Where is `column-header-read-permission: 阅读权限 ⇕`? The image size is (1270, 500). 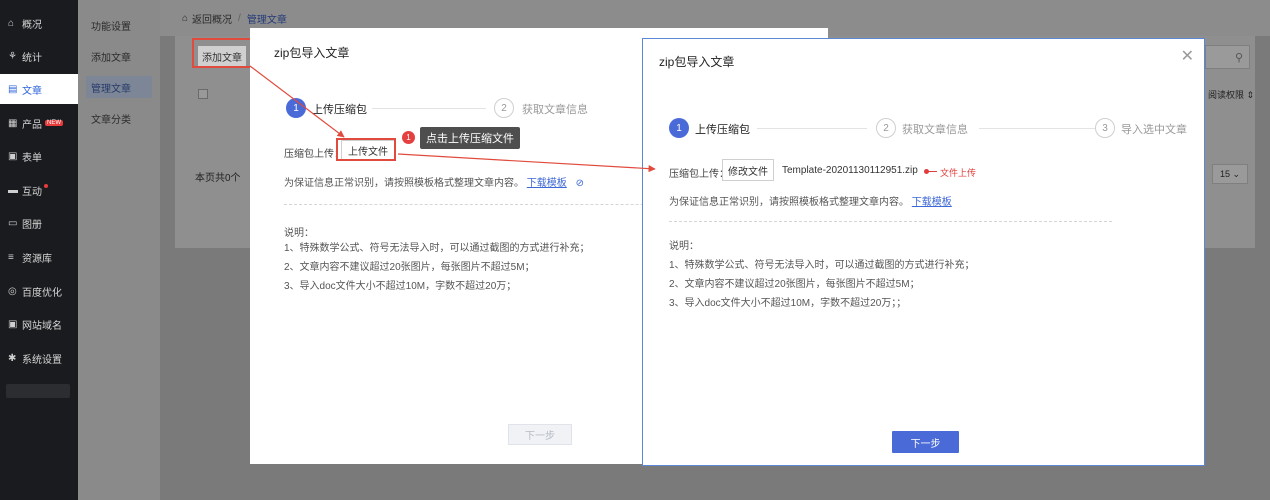
column-header-read-permission: 阅读权限 ⇕ is located at coordinates (1231, 94).